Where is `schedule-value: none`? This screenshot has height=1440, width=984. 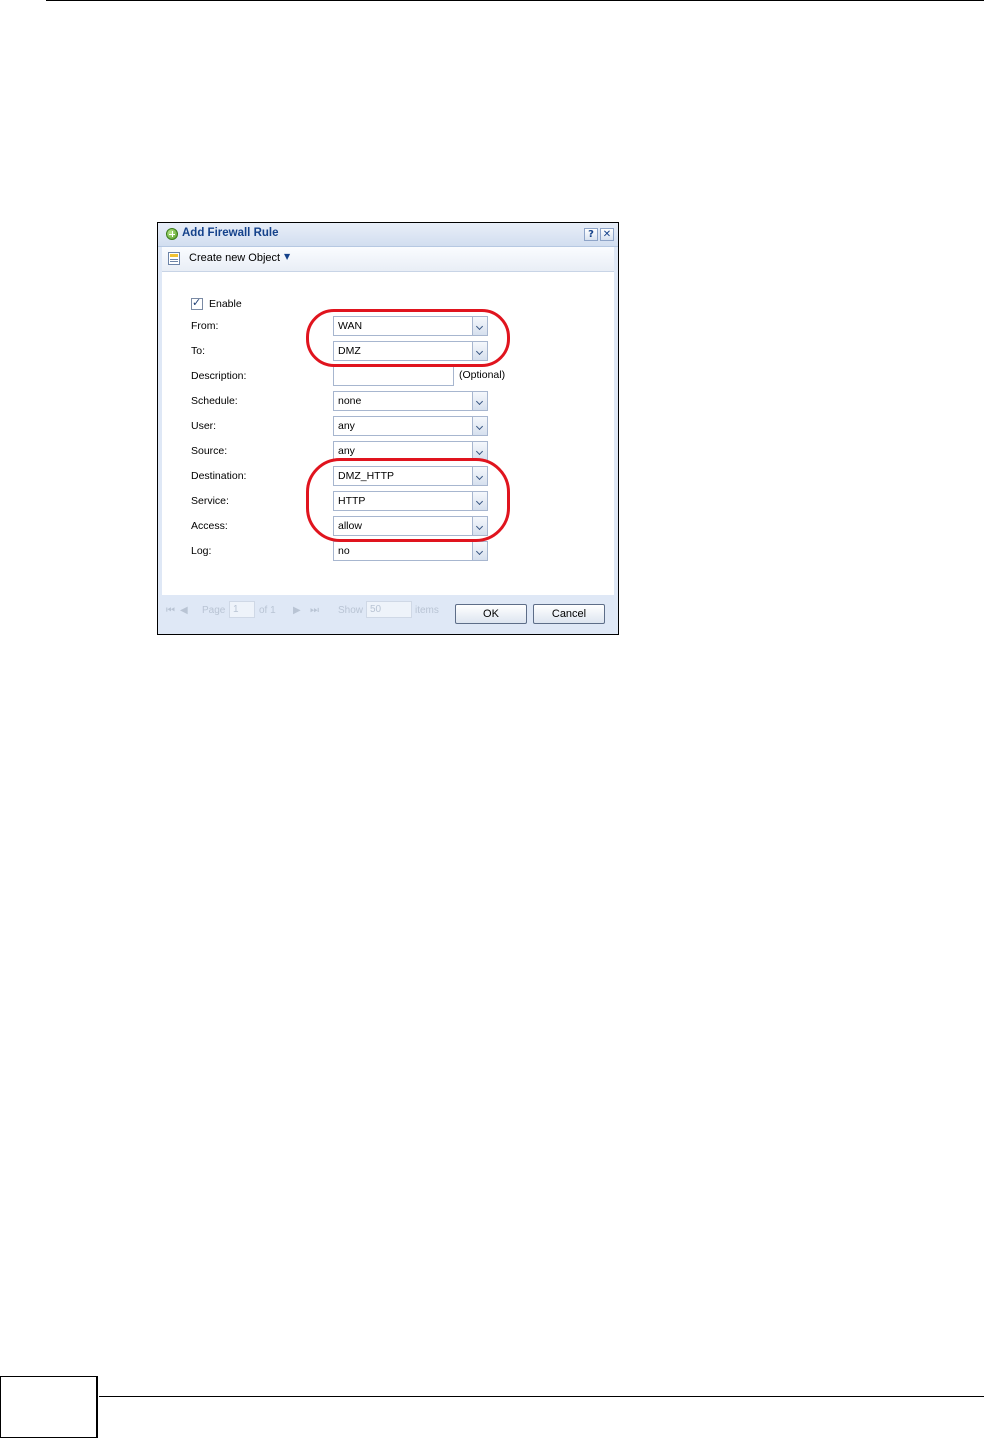
schedule-value: none is located at coordinates (350, 401).